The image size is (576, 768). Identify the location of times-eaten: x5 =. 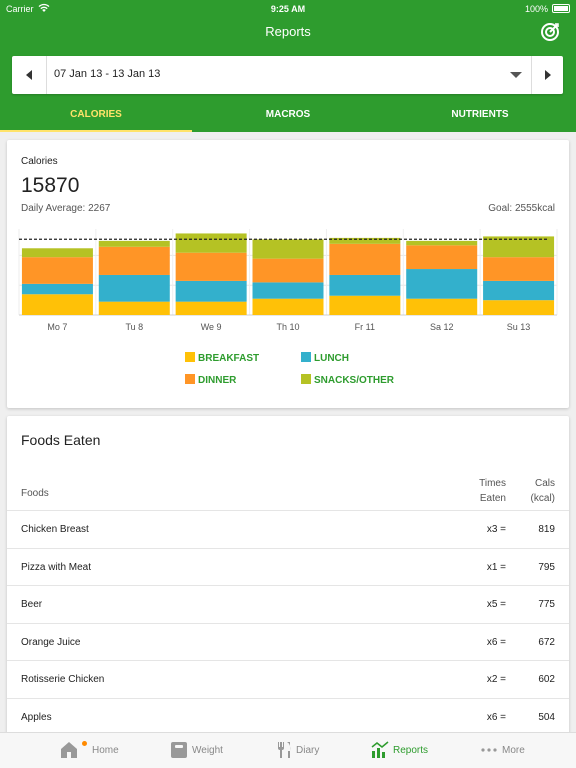
(496, 604).